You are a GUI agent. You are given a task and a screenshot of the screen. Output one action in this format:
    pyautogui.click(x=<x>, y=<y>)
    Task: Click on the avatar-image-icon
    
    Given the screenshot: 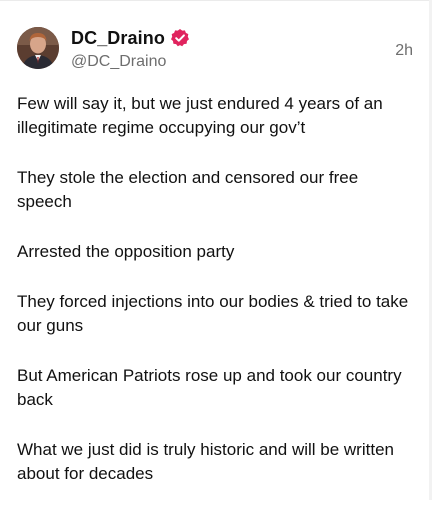 What is the action you would take?
    pyautogui.click(x=38, y=48)
    